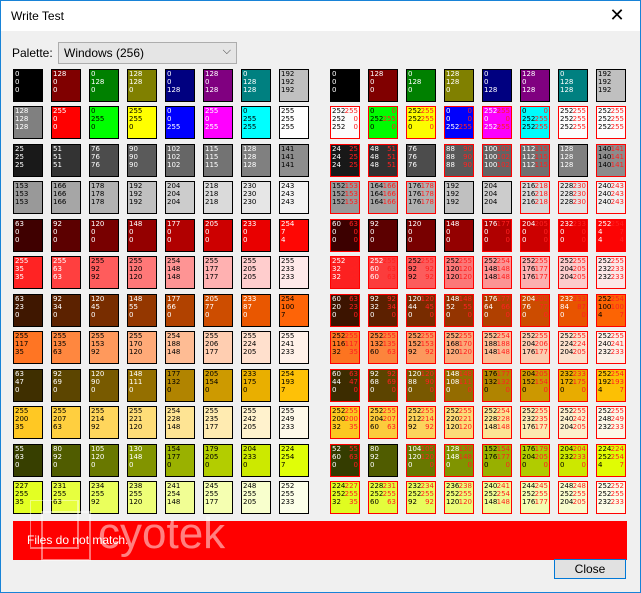  I want to click on cell-values: 252 204 176, so click(529, 344).